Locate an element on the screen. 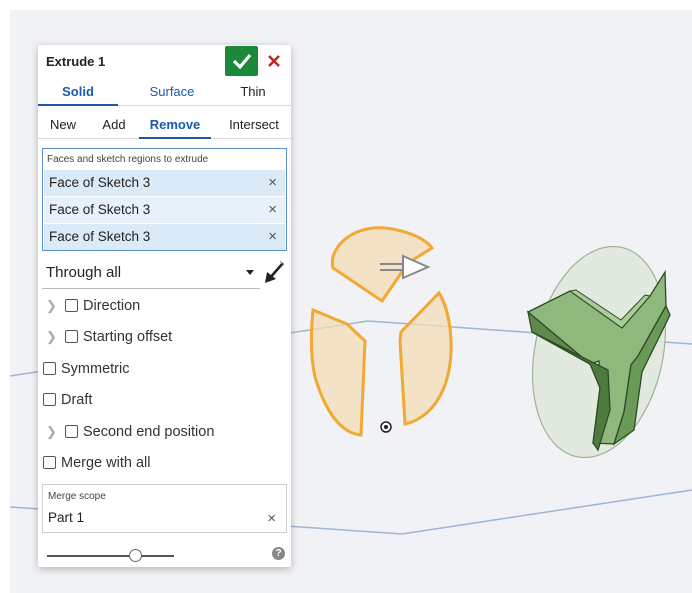 This screenshot has height=593, width=692. help-icon: ? is located at coordinates (278, 553).